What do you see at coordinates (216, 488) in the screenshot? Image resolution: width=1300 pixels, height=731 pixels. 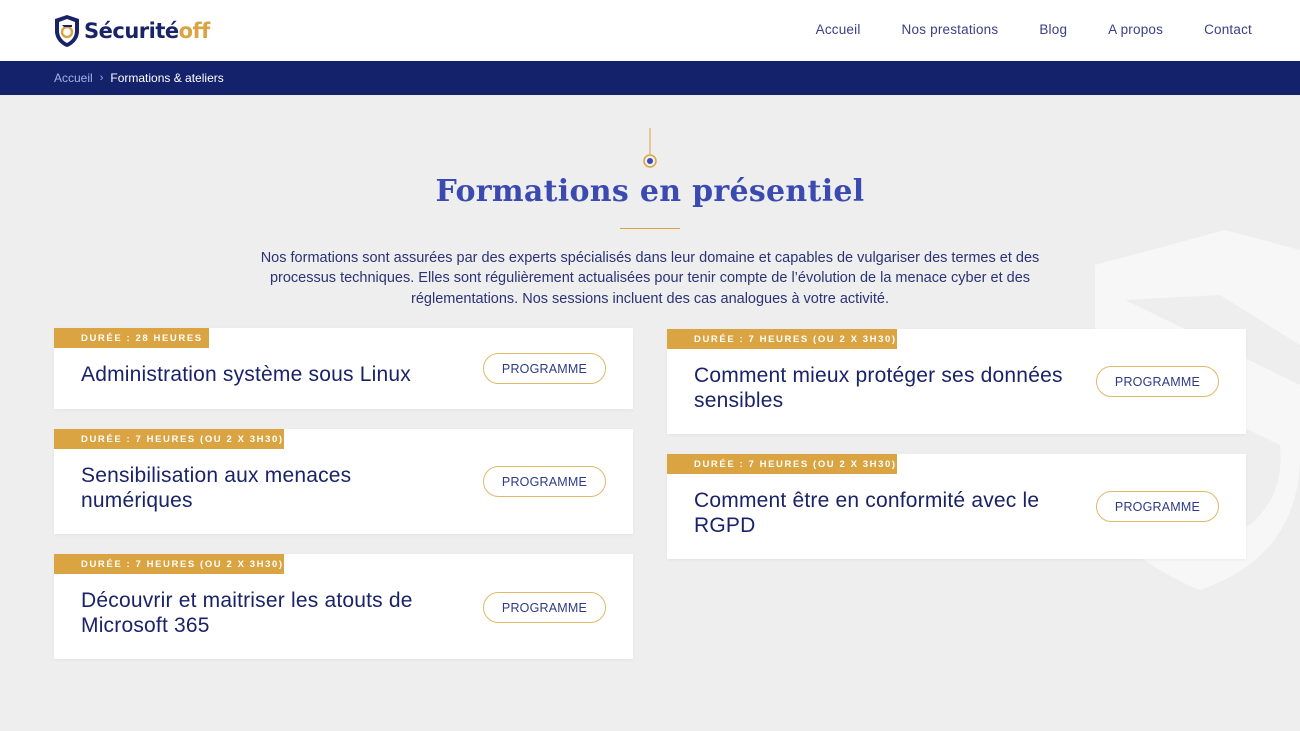 I see `course-title: Sensibilisation aux menaces numériques` at bounding box center [216, 488].